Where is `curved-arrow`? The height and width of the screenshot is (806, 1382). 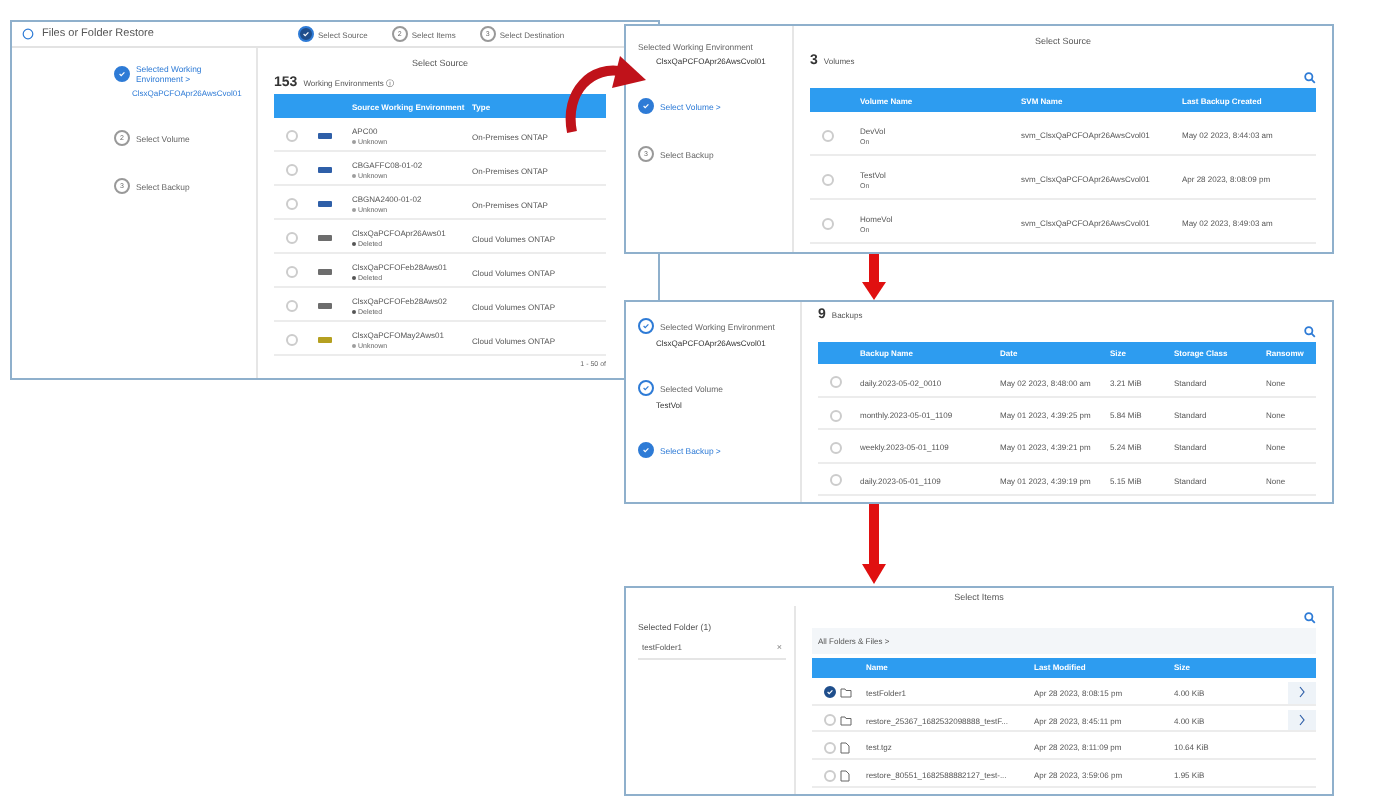 curved-arrow is located at coordinates (606, 96).